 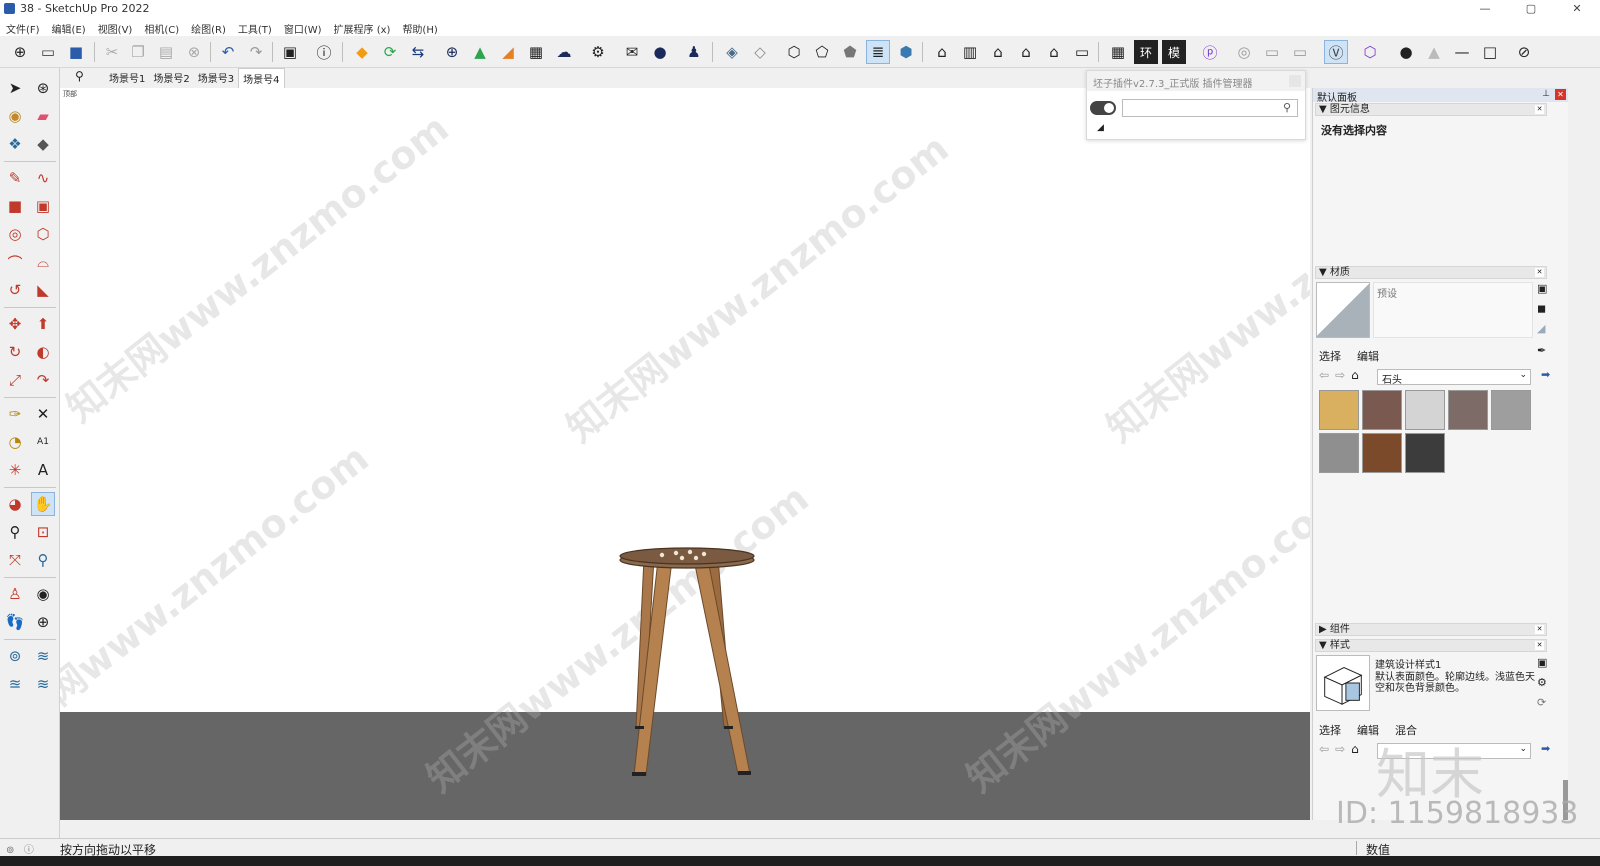 What do you see at coordinates (15, 290) in the screenshot?
I see `three-point-arc-icon: ↺` at bounding box center [15, 290].